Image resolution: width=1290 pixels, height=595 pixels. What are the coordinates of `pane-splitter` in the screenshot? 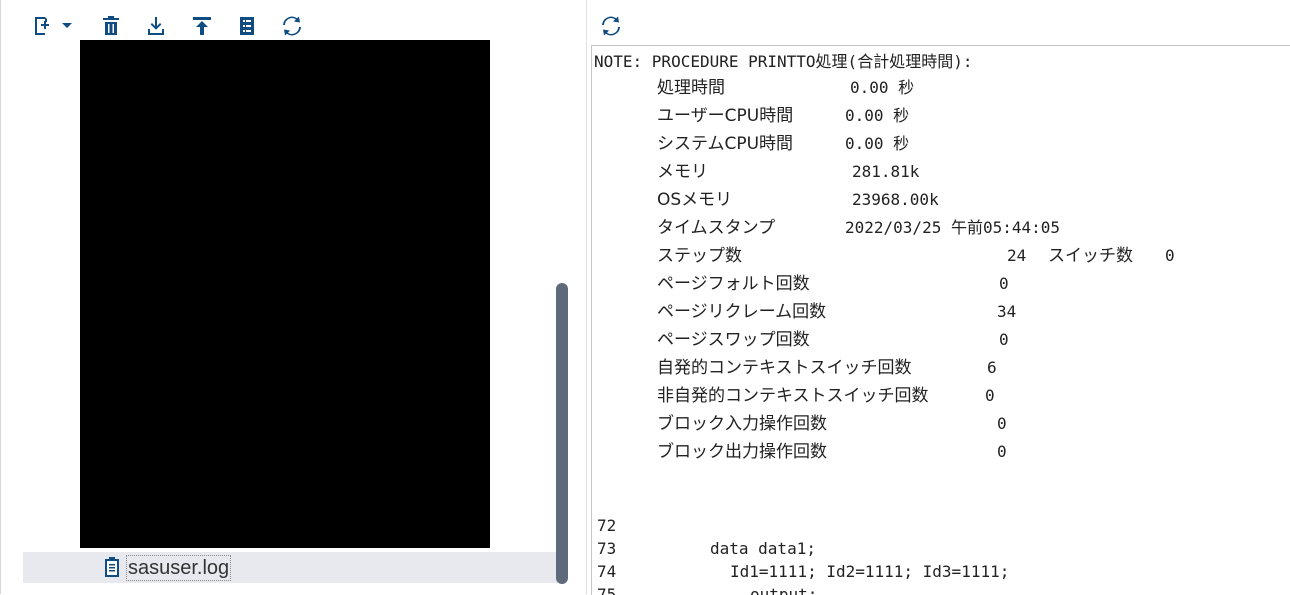 It's located at (580, 297).